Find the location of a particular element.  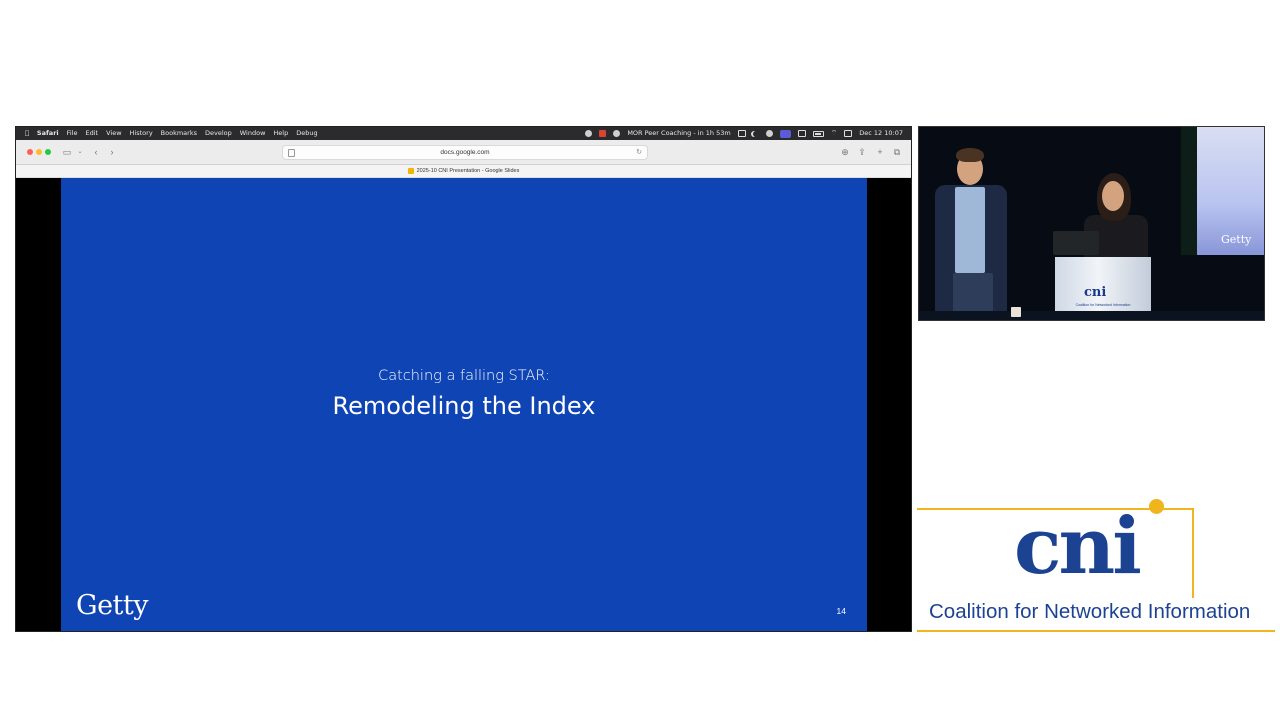

speaker-male-legs is located at coordinates (973, 293).